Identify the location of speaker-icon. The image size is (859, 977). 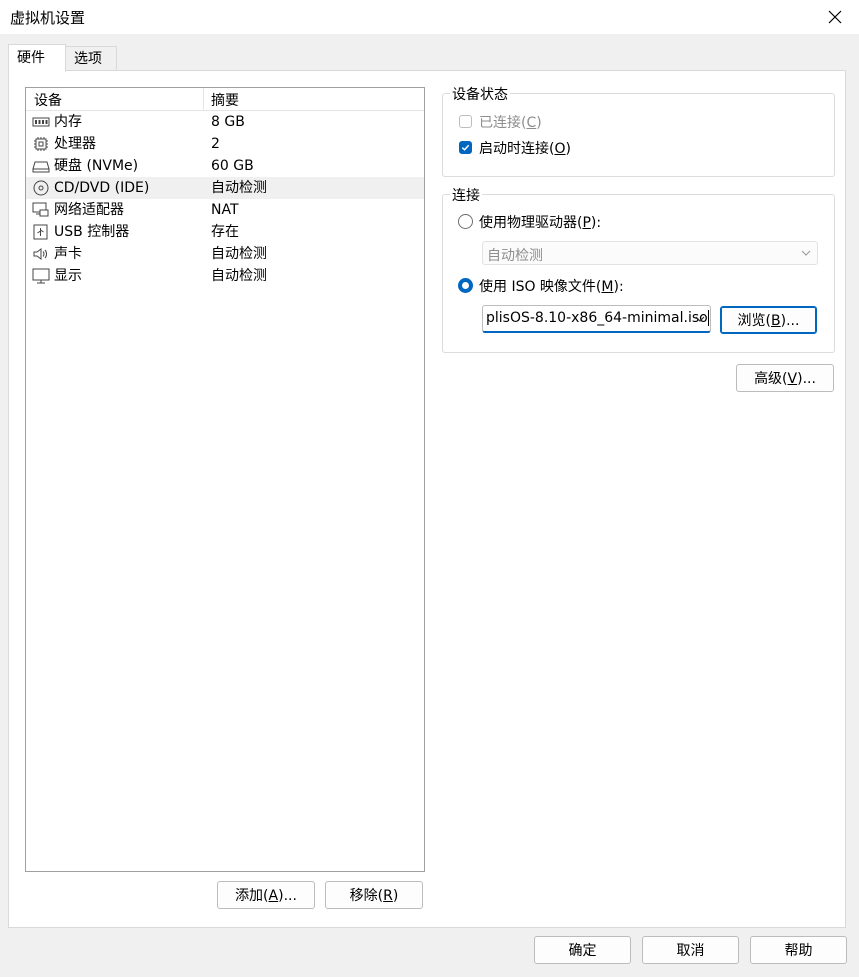
(40, 254).